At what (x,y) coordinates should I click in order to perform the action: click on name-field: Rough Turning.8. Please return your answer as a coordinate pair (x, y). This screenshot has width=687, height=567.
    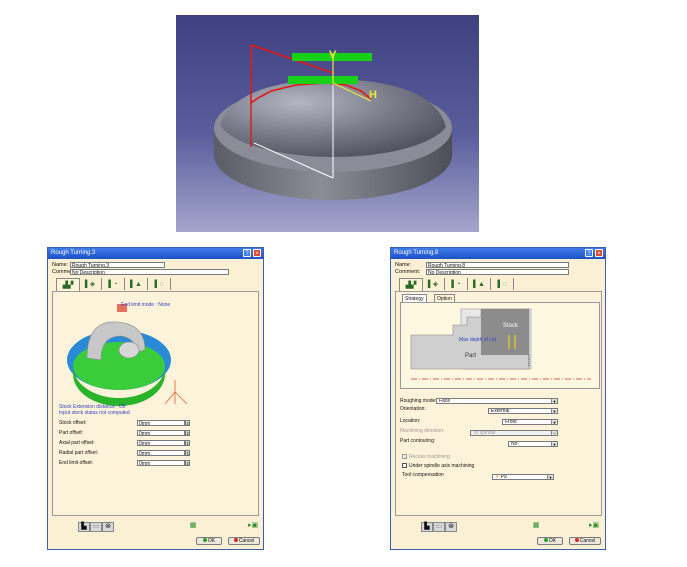
    Looking at the image, I should click on (497, 265).